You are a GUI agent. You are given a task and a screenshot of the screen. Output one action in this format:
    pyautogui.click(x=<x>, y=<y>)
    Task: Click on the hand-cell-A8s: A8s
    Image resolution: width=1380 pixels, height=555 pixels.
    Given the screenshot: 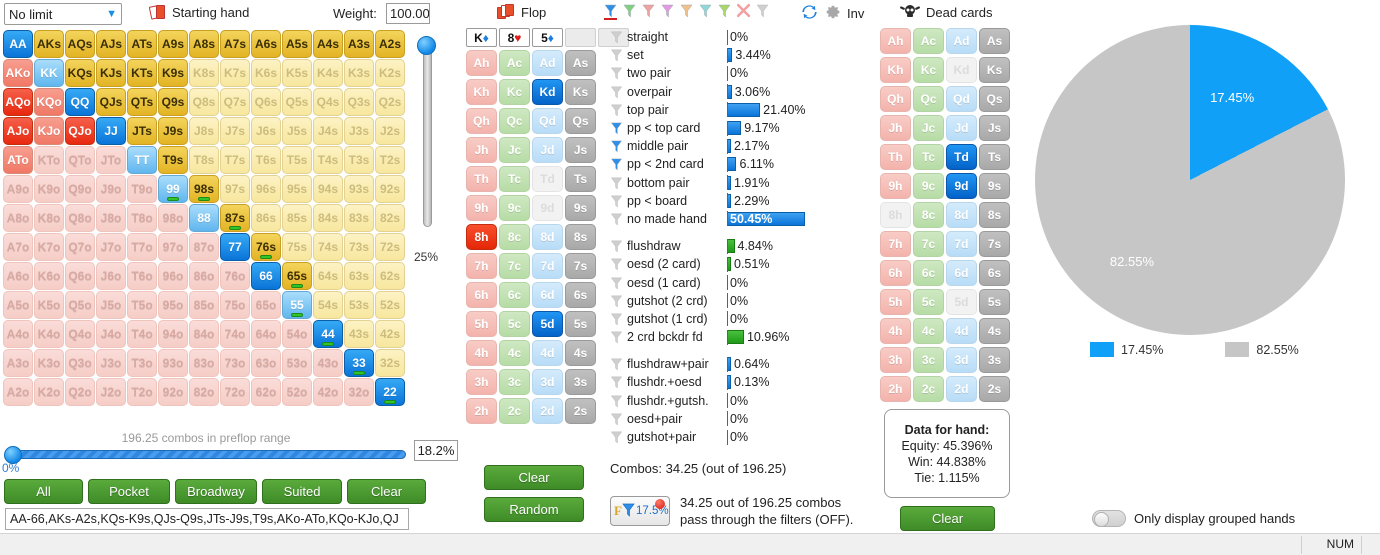 What is the action you would take?
    pyautogui.click(x=204, y=44)
    